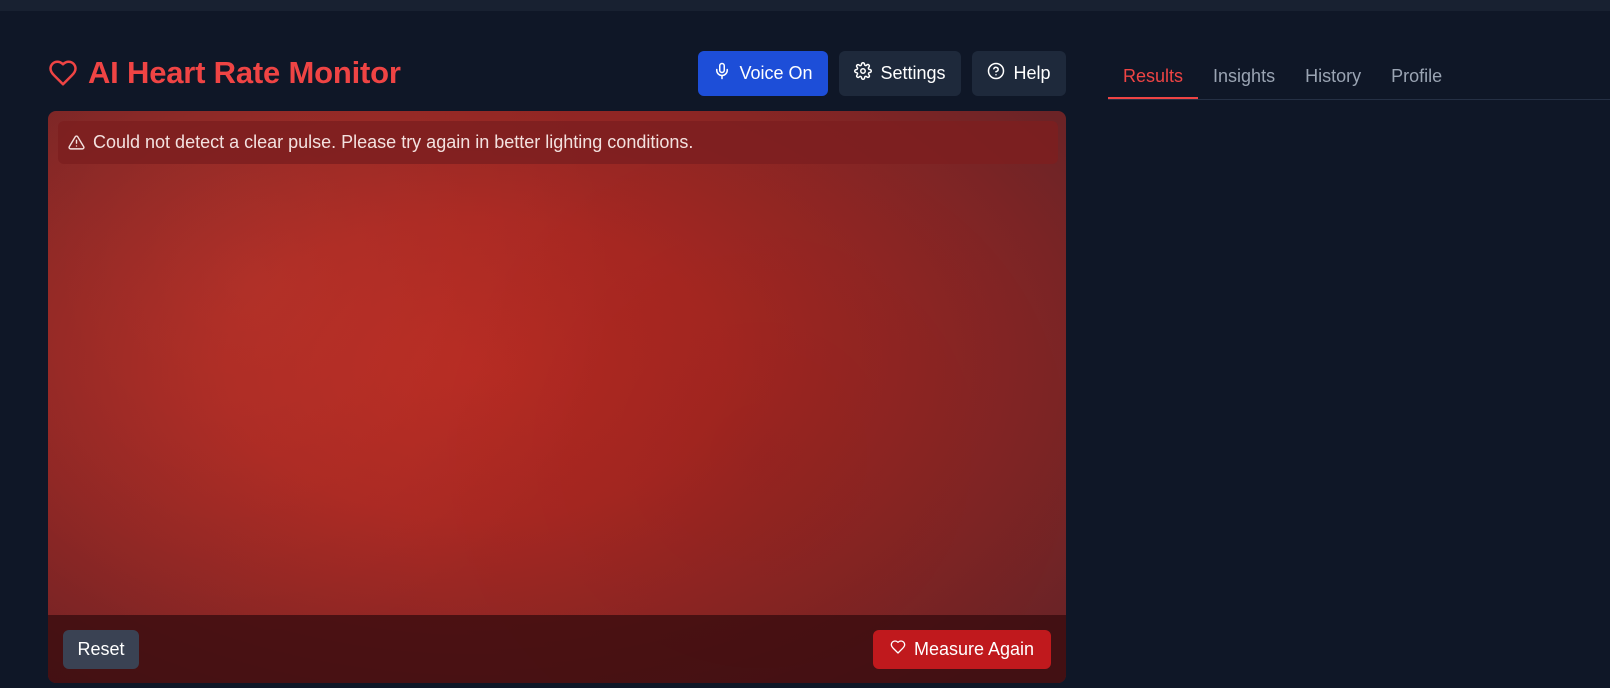 The height and width of the screenshot is (688, 1610). Describe the element at coordinates (101, 649) in the screenshot. I see `reset-button: Reset` at that location.